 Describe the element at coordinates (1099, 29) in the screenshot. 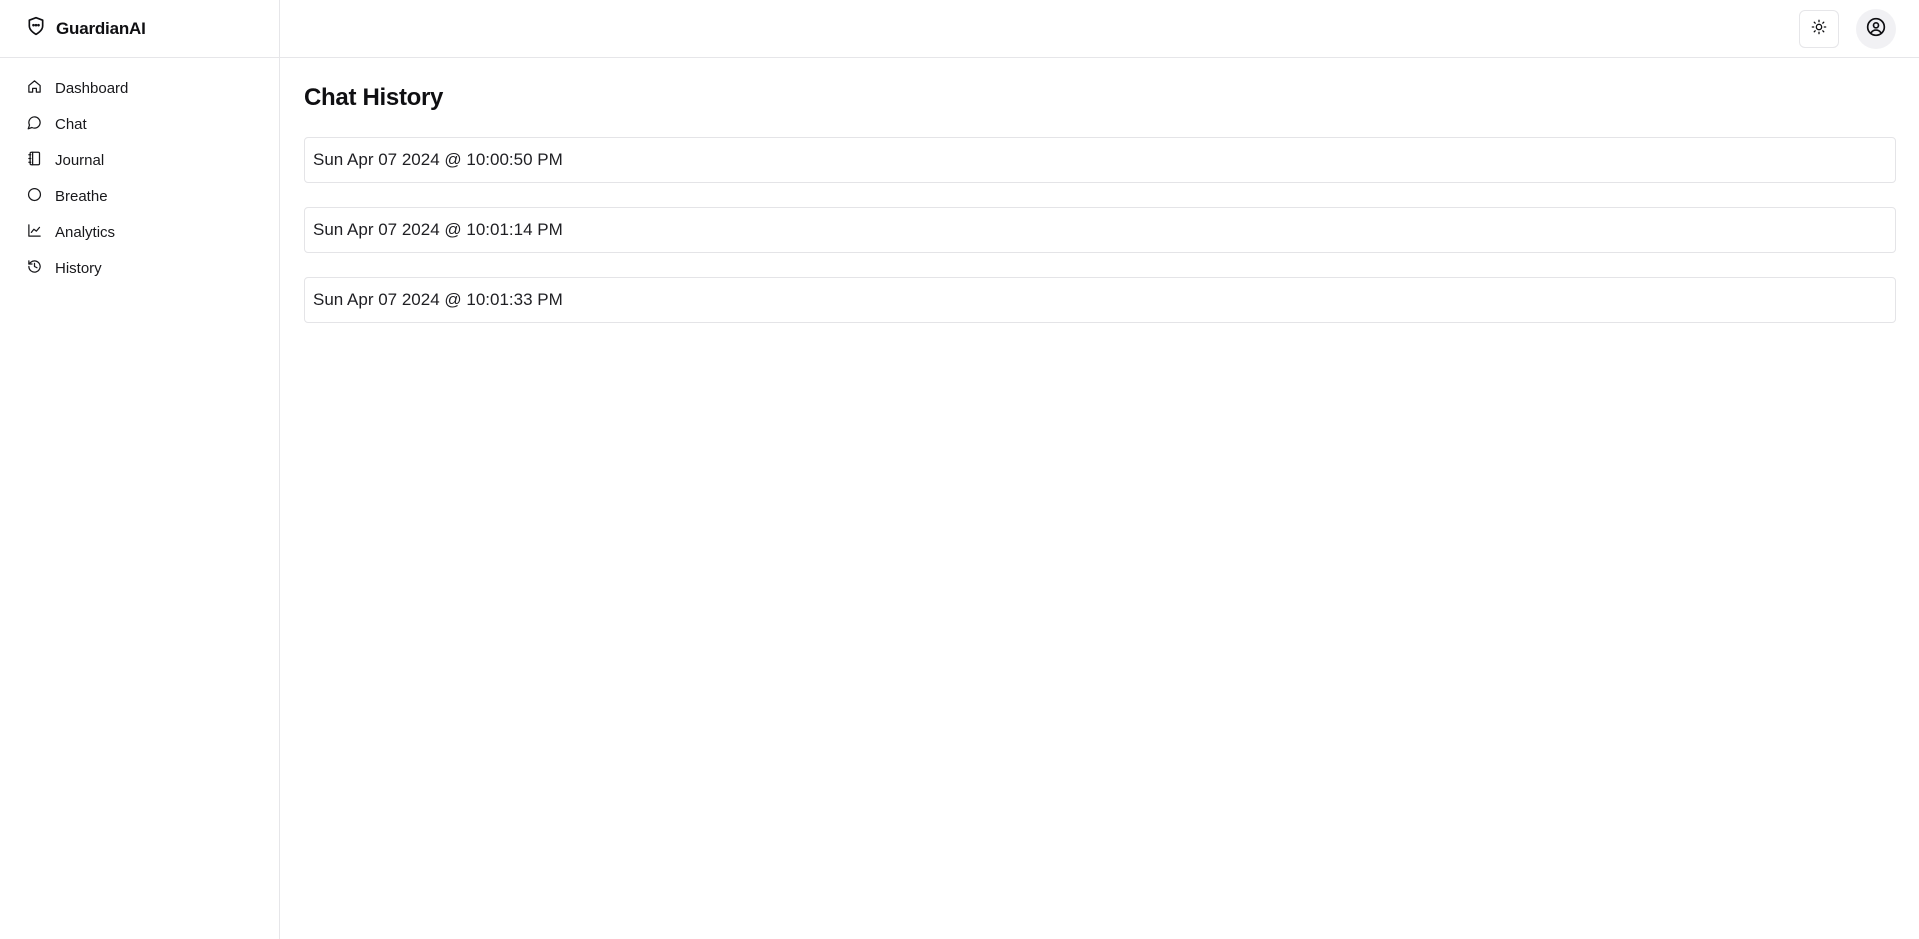

I see `top-bar` at that location.